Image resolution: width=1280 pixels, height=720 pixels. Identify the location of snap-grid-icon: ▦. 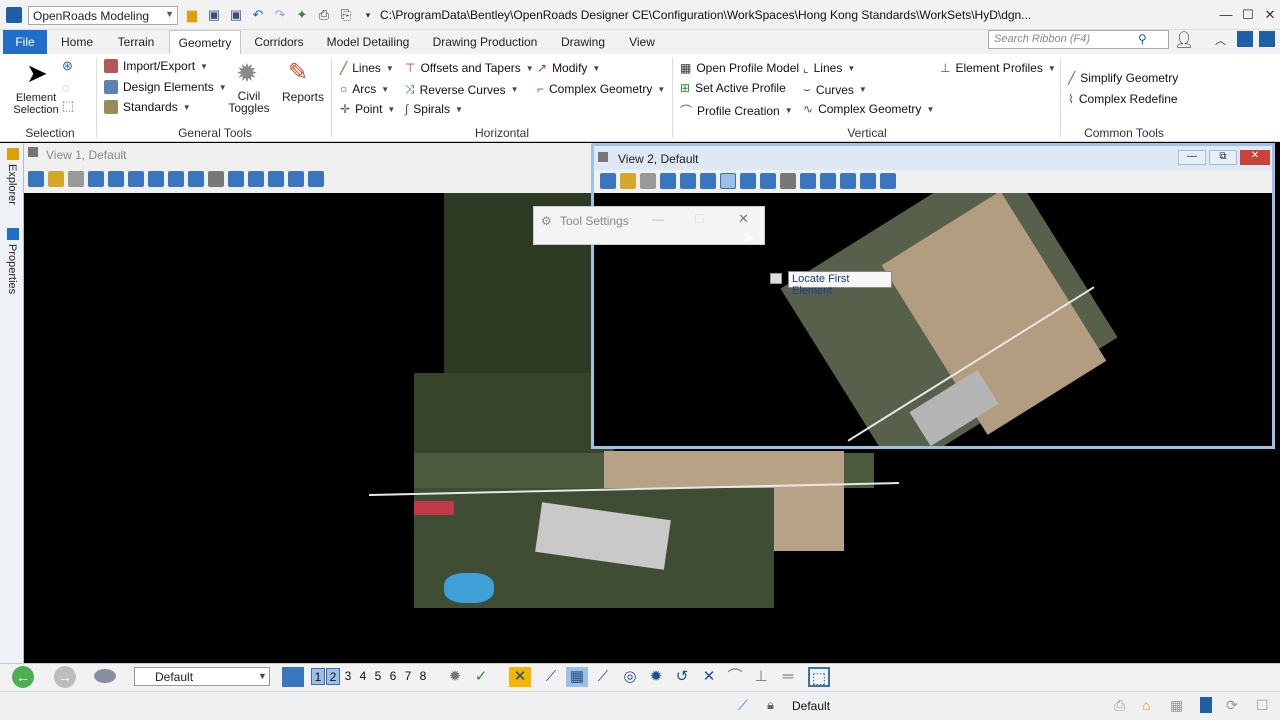
(577, 677).